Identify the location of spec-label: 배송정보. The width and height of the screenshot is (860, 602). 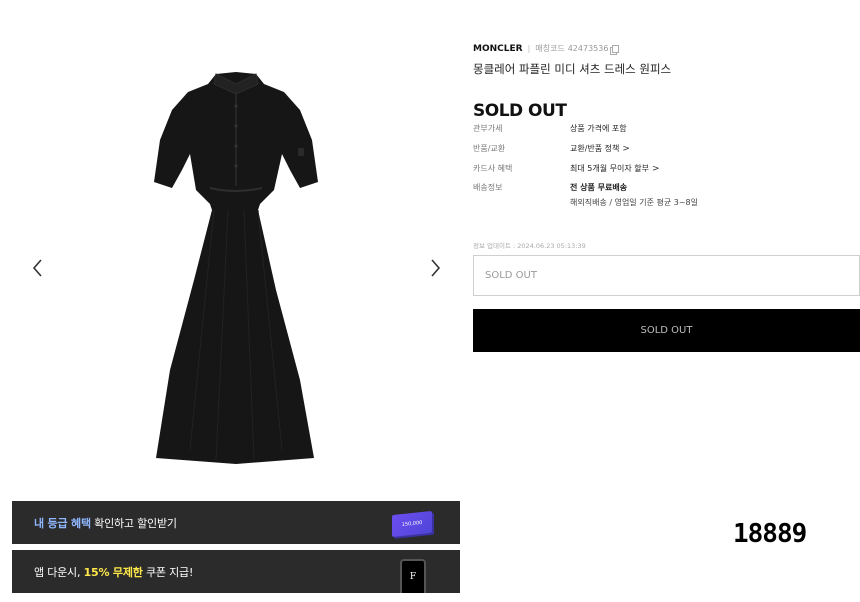
(488, 187).